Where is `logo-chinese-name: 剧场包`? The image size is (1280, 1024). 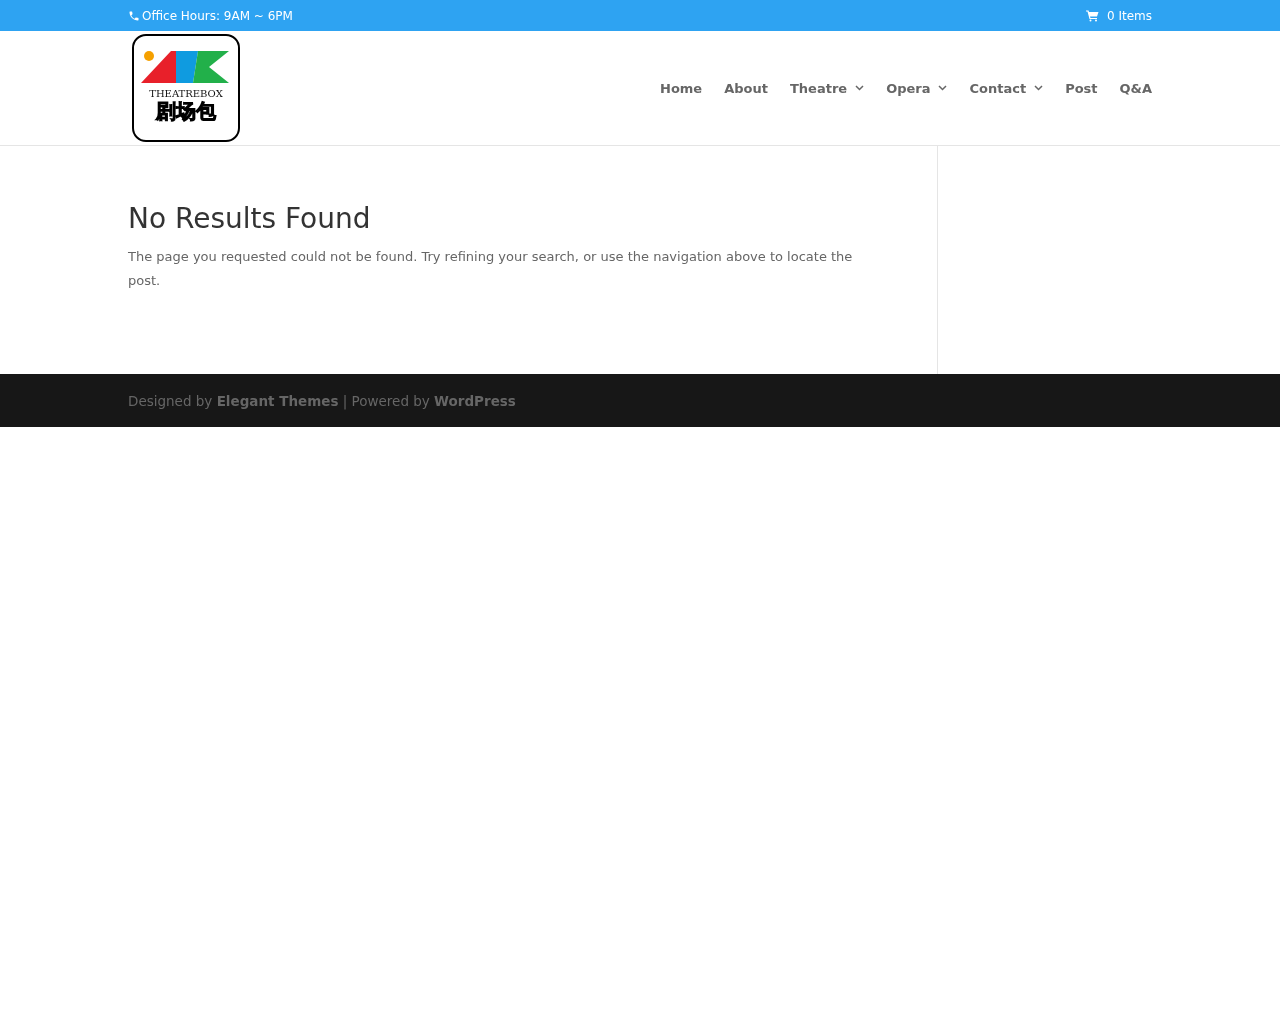
logo-chinese-name: 剧场包 is located at coordinates (186, 111).